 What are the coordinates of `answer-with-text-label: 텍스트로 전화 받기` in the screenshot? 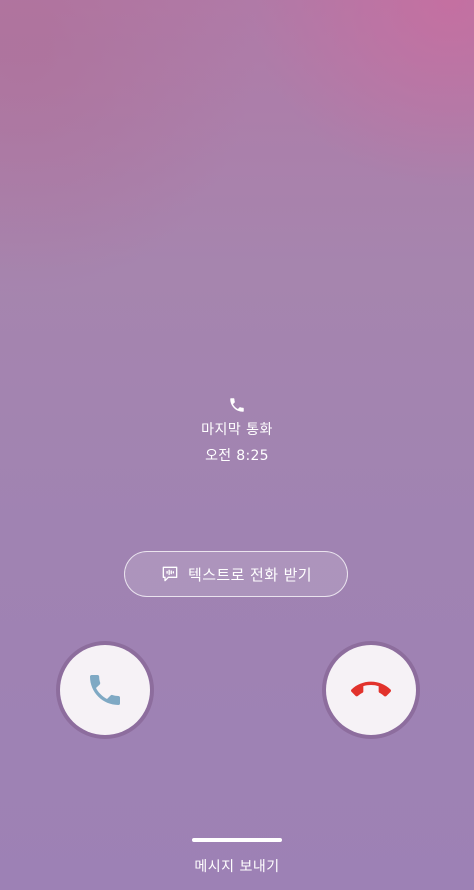 It's located at (250, 574).